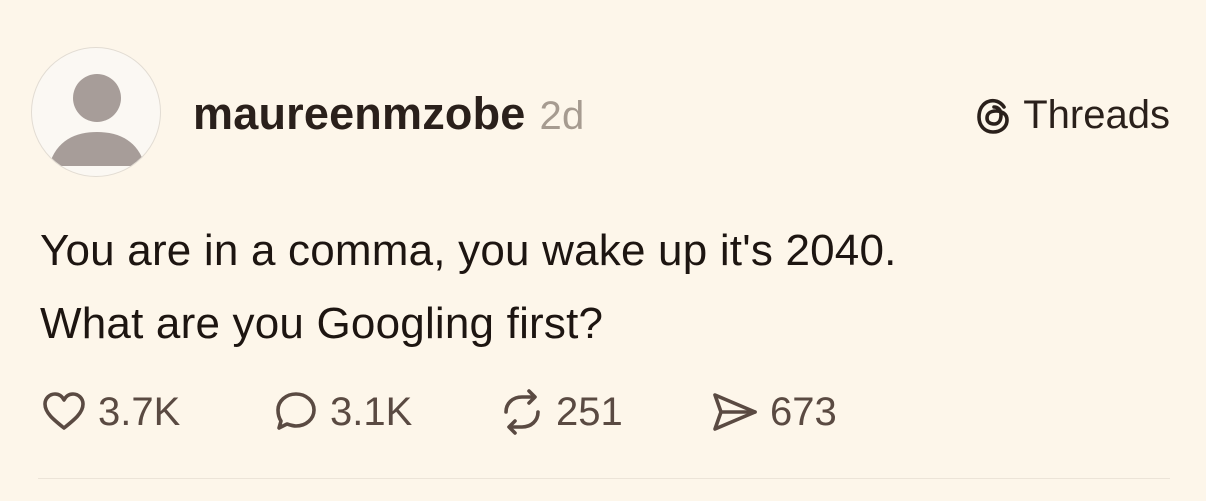  I want to click on like-count: 3.7K, so click(139, 411).